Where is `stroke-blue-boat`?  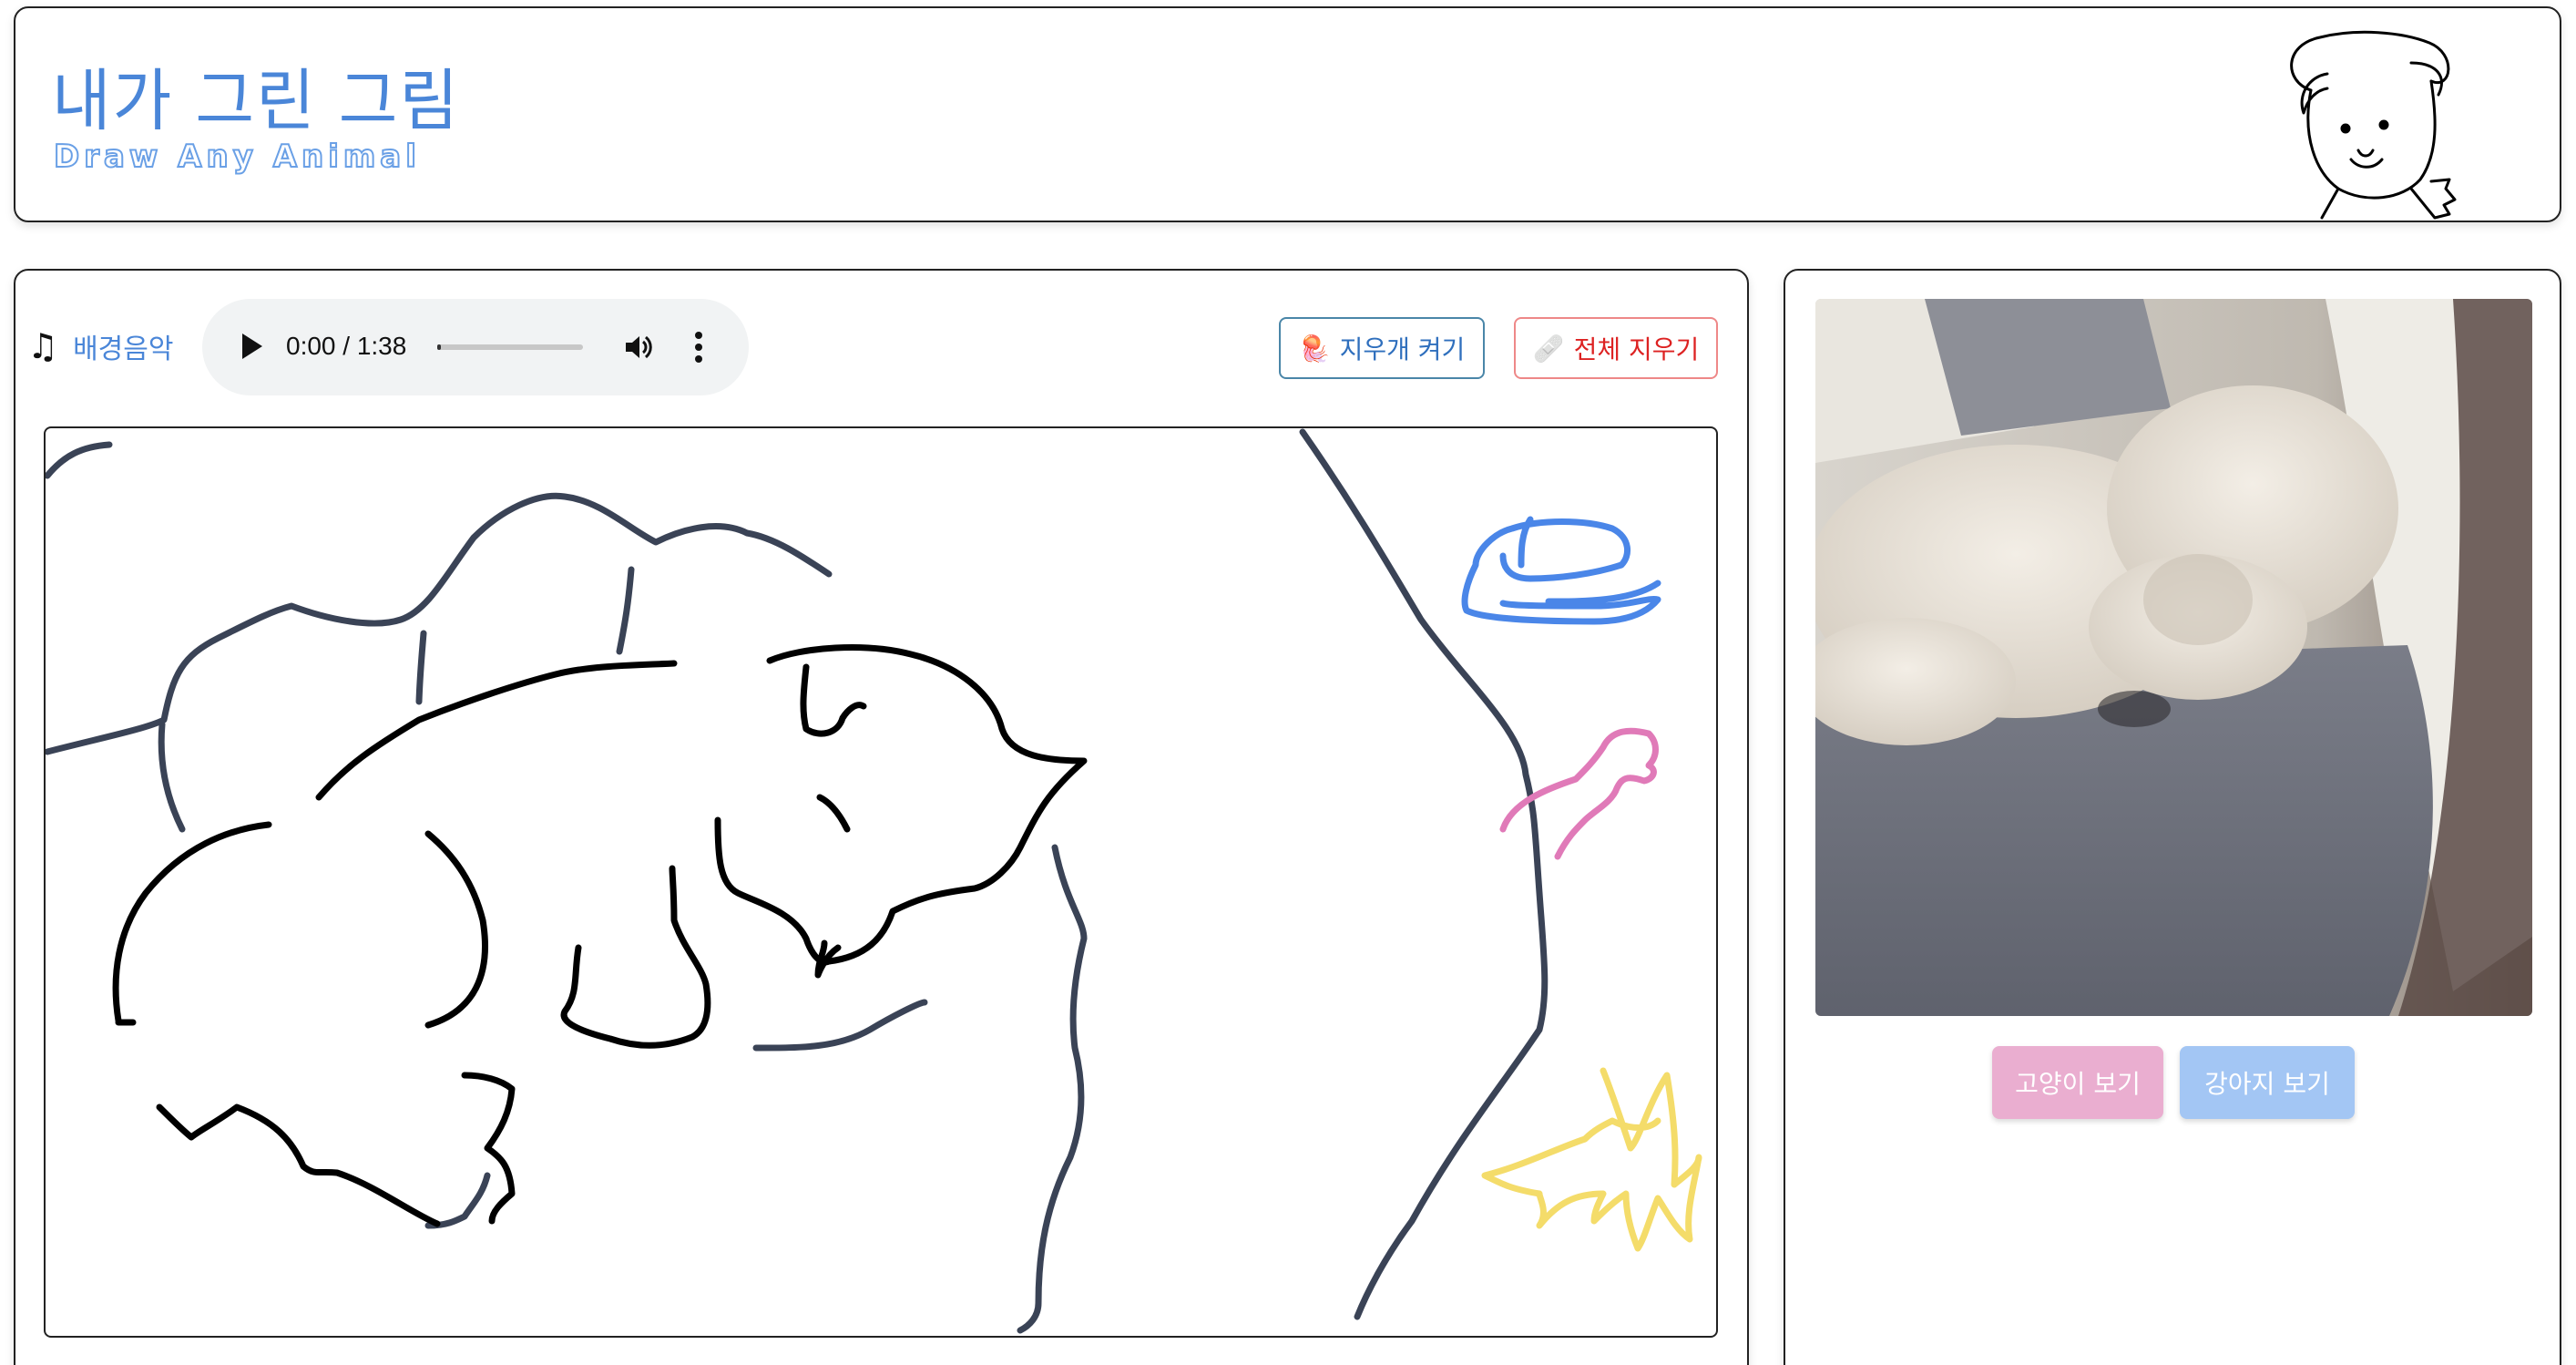
stroke-blue-boat is located at coordinates (1561, 571).